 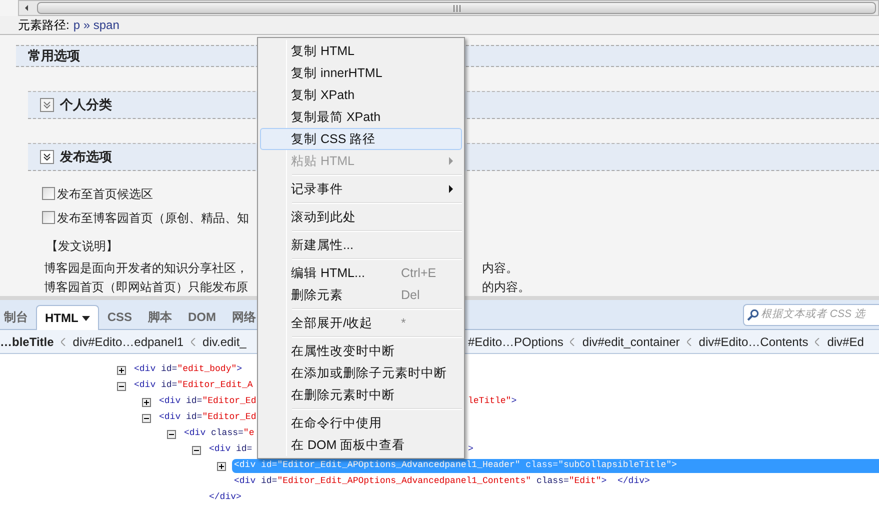 What do you see at coordinates (44, 25) in the screenshot?
I see `path-label: 元素路径:` at bounding box center [44, 25].